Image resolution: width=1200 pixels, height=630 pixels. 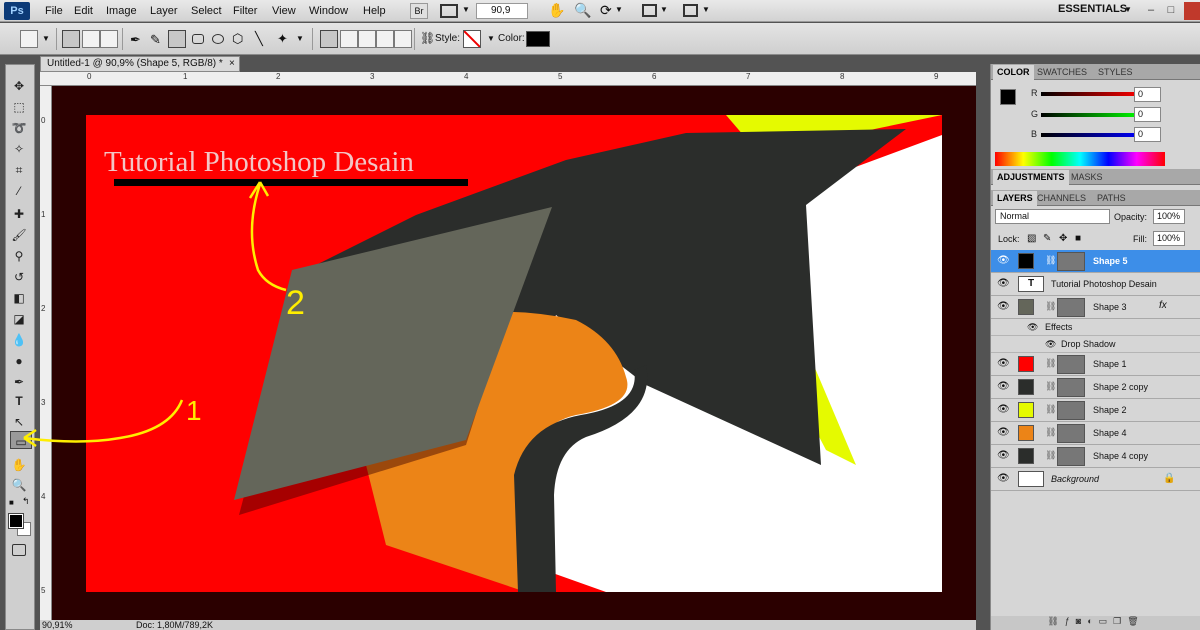 I want to click on new-group-icon: ▭, so click(x=1106, y=621).